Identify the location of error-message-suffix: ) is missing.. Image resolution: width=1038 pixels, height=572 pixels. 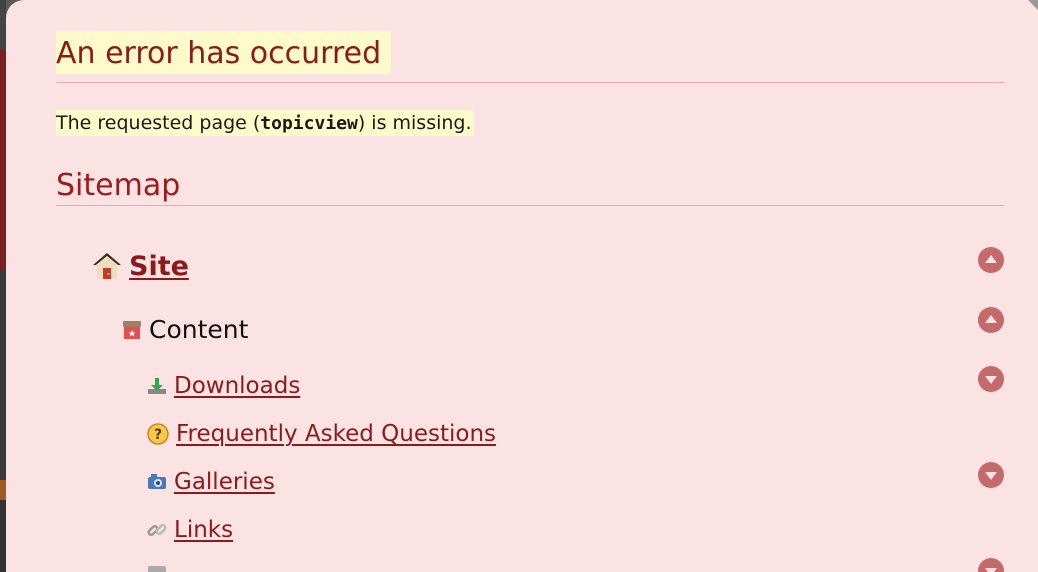
(414, 123).